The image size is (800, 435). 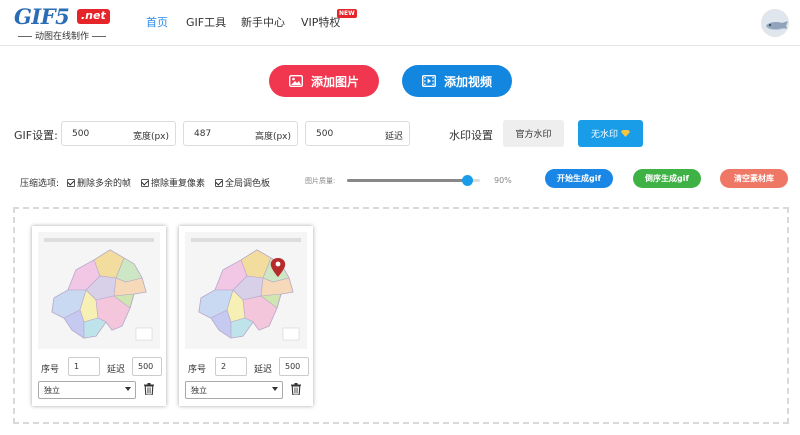 What do you see at coordinates (428, 81) in the screenshot?
I see `video-icon` at bounding box center [428, 81].